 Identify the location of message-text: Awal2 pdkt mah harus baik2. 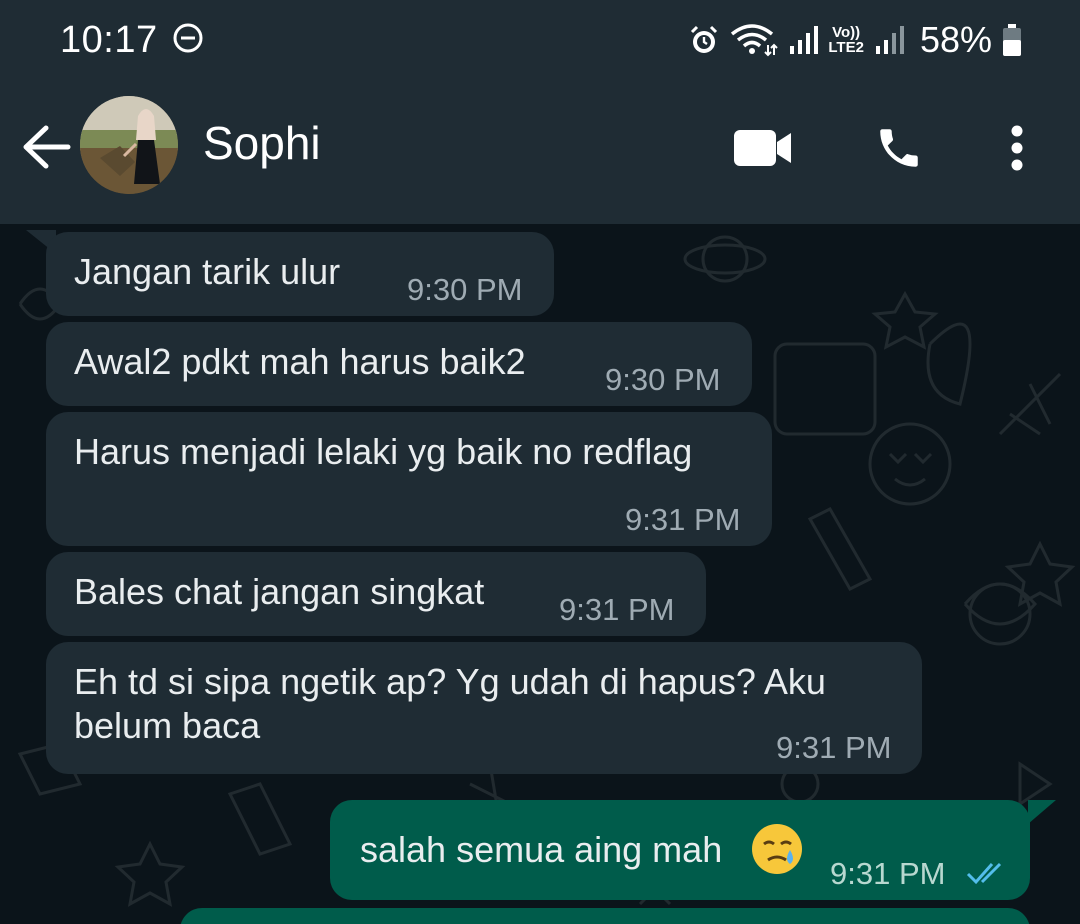
(300, 361).